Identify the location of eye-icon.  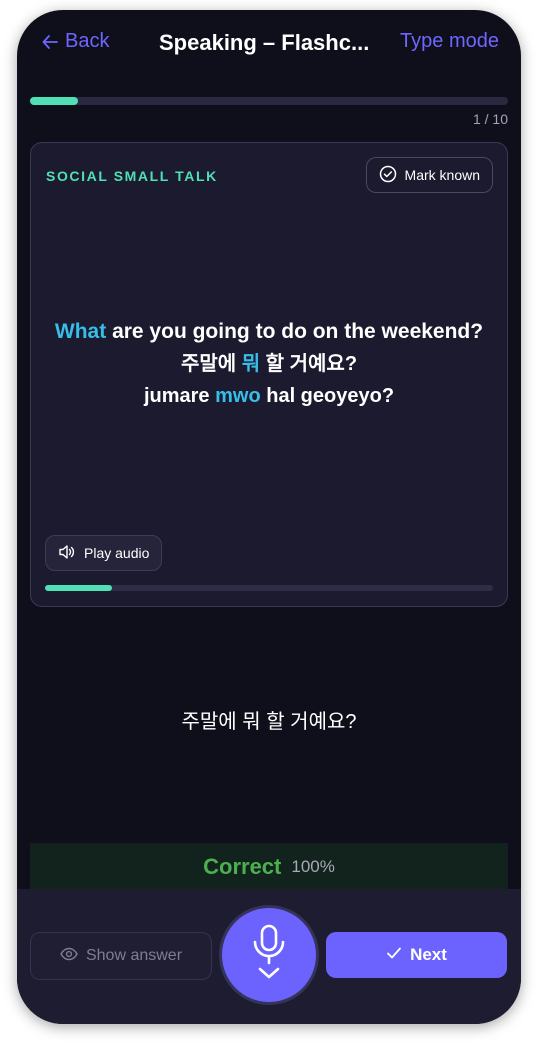
(69, 956).